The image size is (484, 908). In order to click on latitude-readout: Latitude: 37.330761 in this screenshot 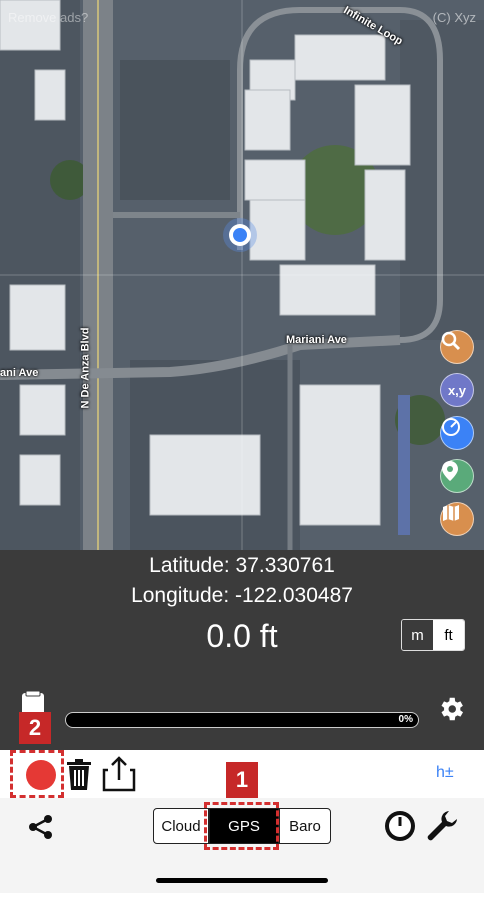, I will do `click(242, 565)`.